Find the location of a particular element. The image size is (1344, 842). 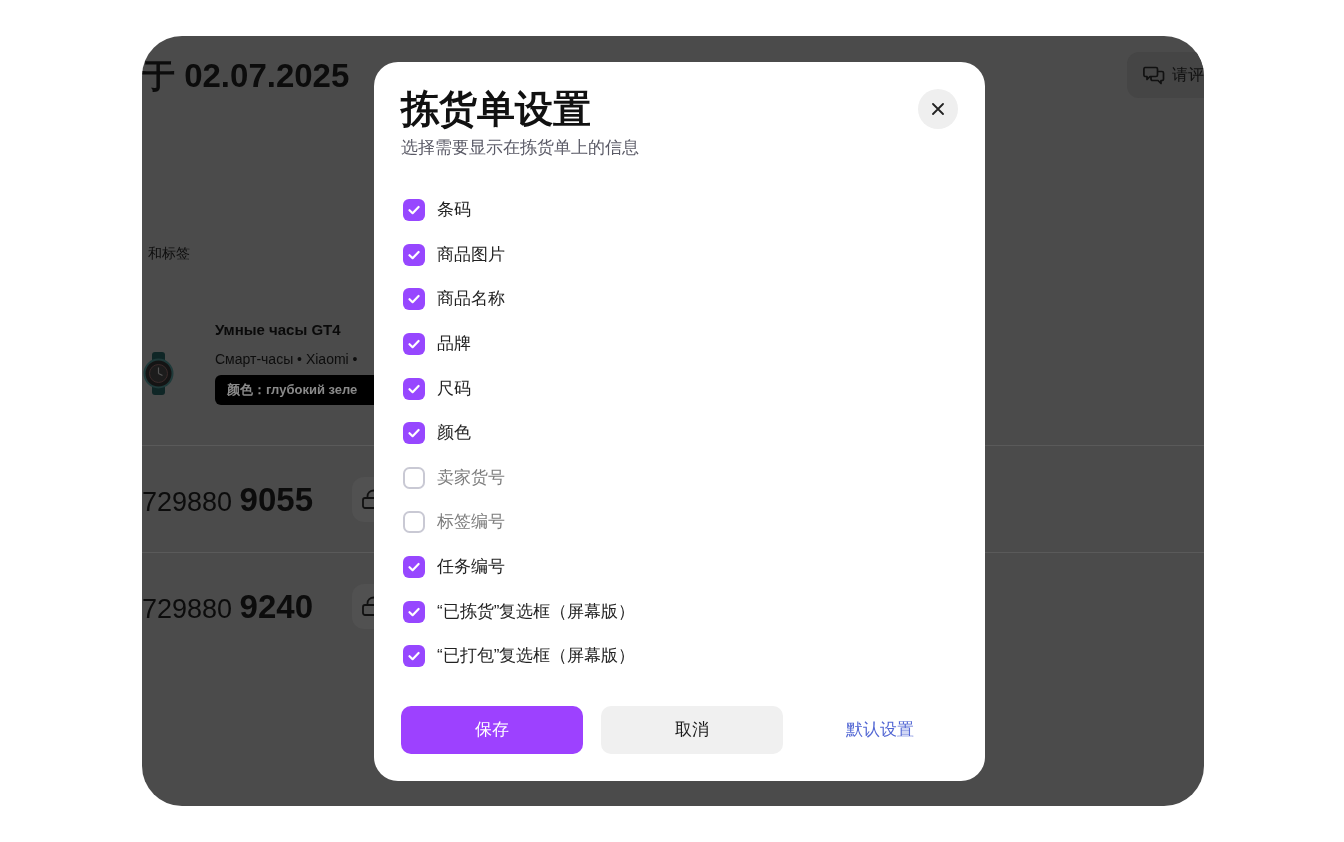

save-button: 保存 is located at coordinates (492, 730).